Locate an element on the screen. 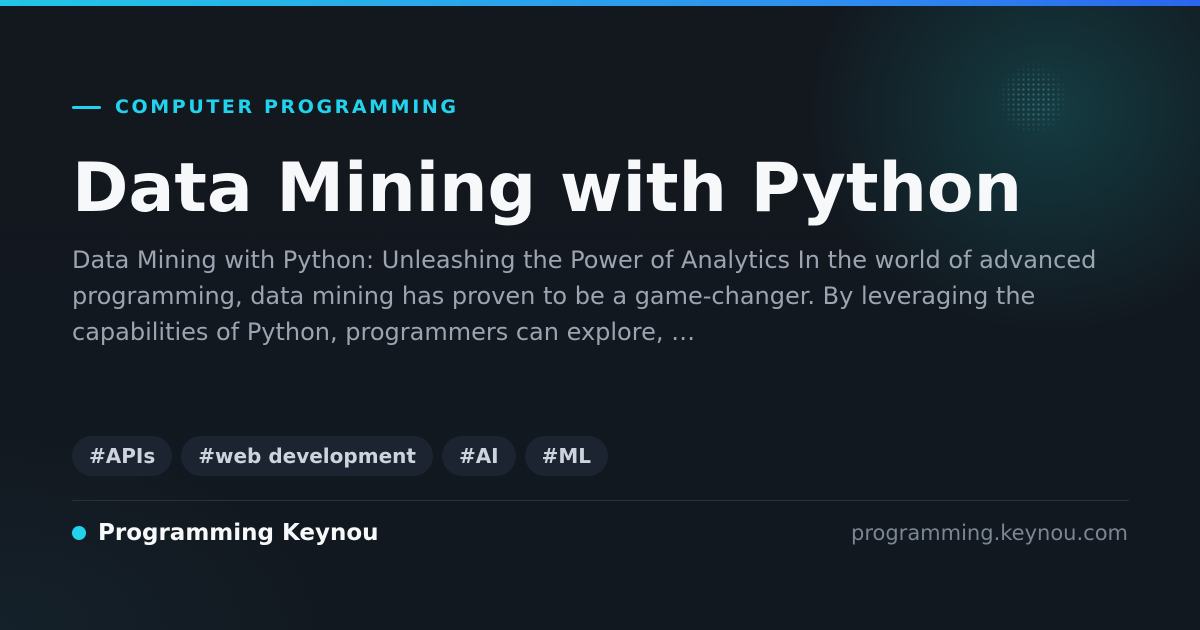  category-accent-line is located at coordinates (86, 107).